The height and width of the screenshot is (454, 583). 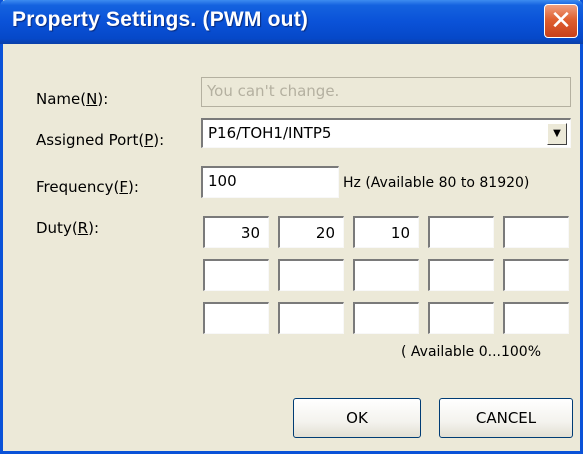 I want to click on chevron-down-icon: ▼, so click(x=557, y=133).